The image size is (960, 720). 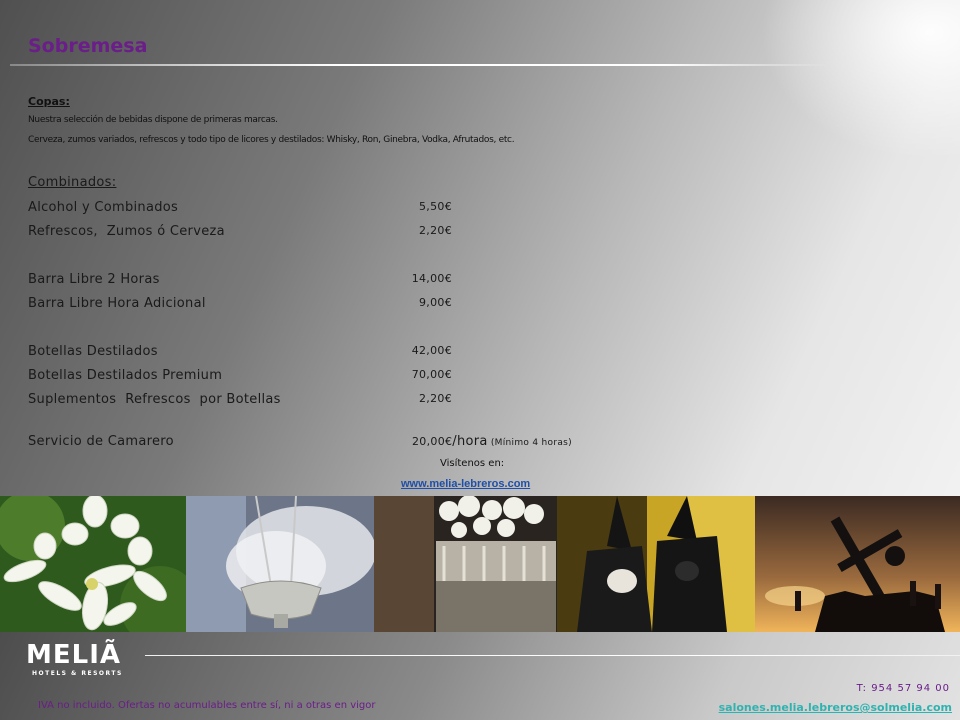 I want to click on service-price: 20,00€, so click(x=432, y=441).